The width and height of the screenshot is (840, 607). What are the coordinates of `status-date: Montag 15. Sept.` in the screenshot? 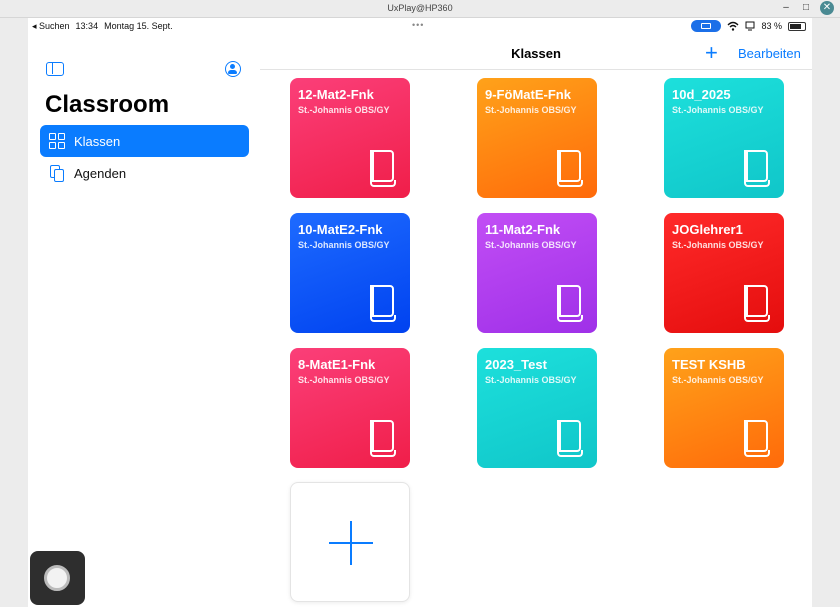 It's located at (138, 26).